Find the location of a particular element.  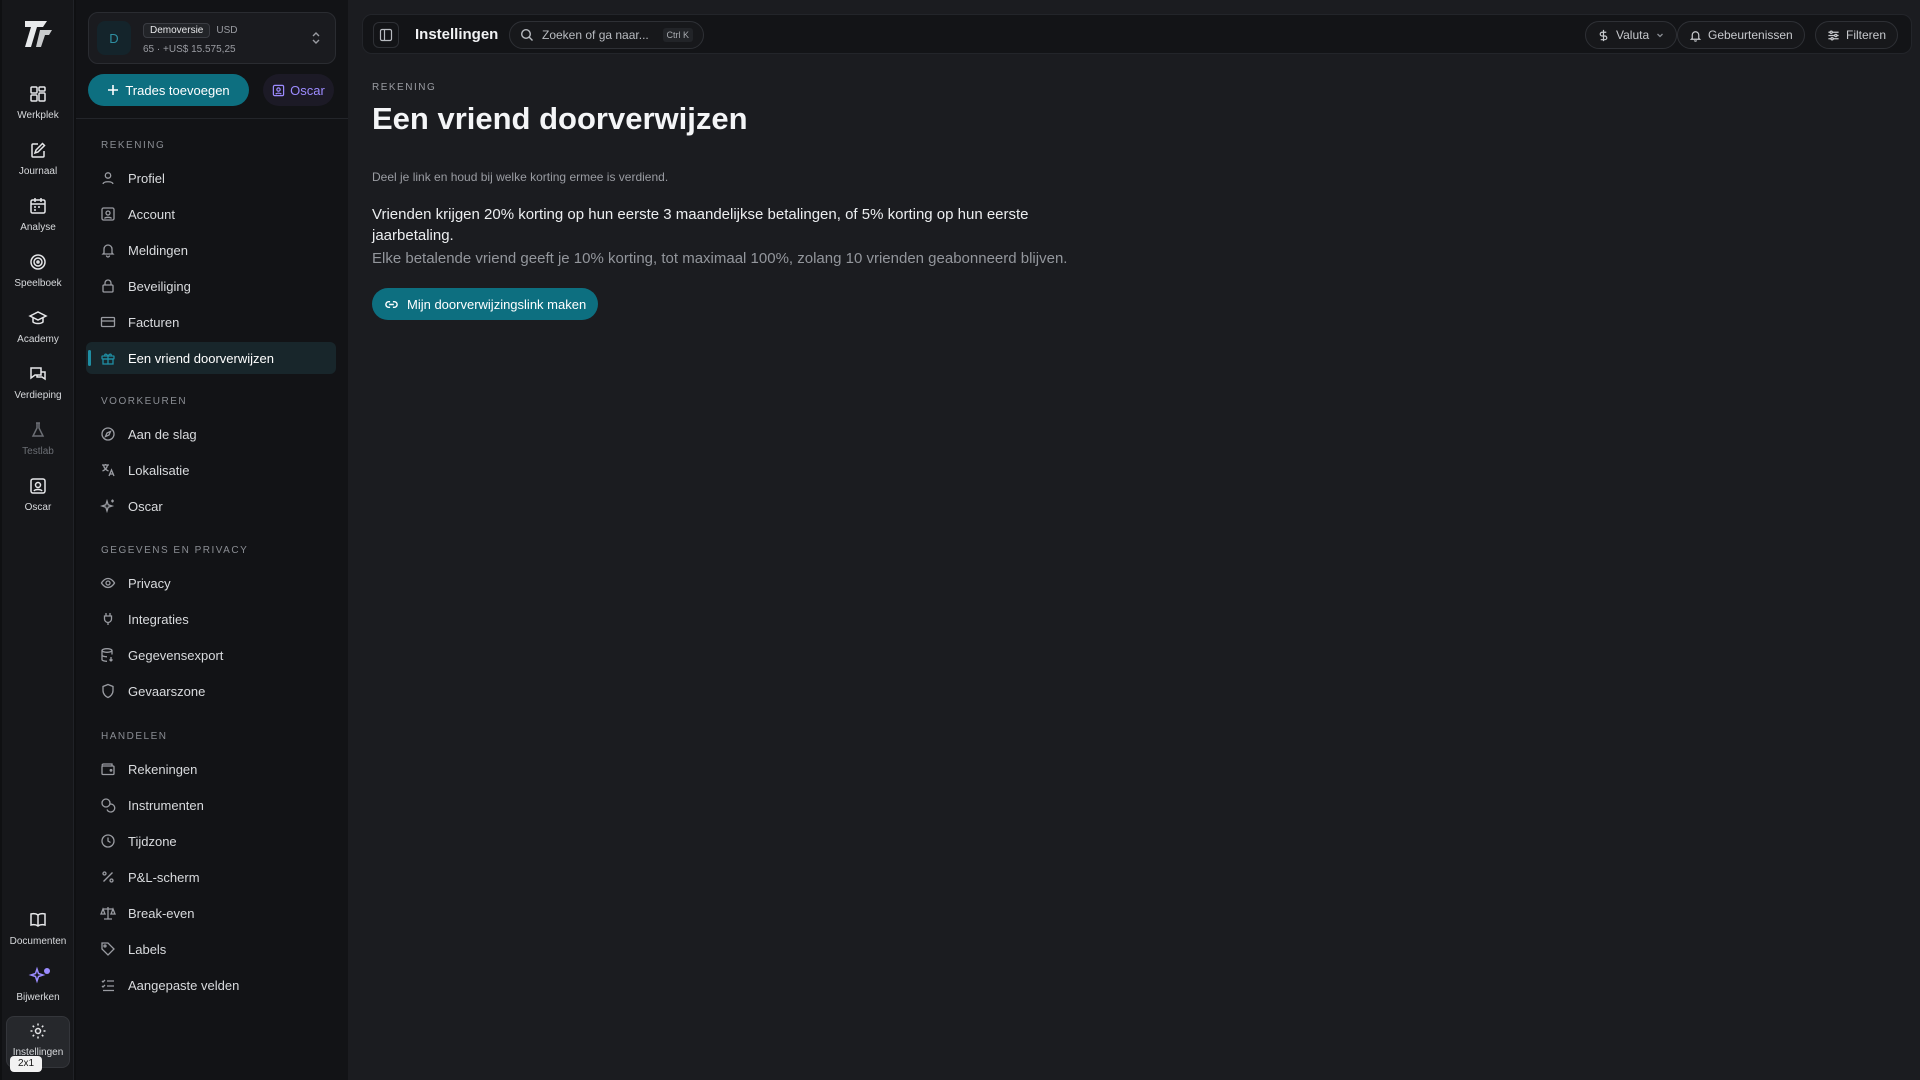

flask-icon is located at coordinates (38, 429).